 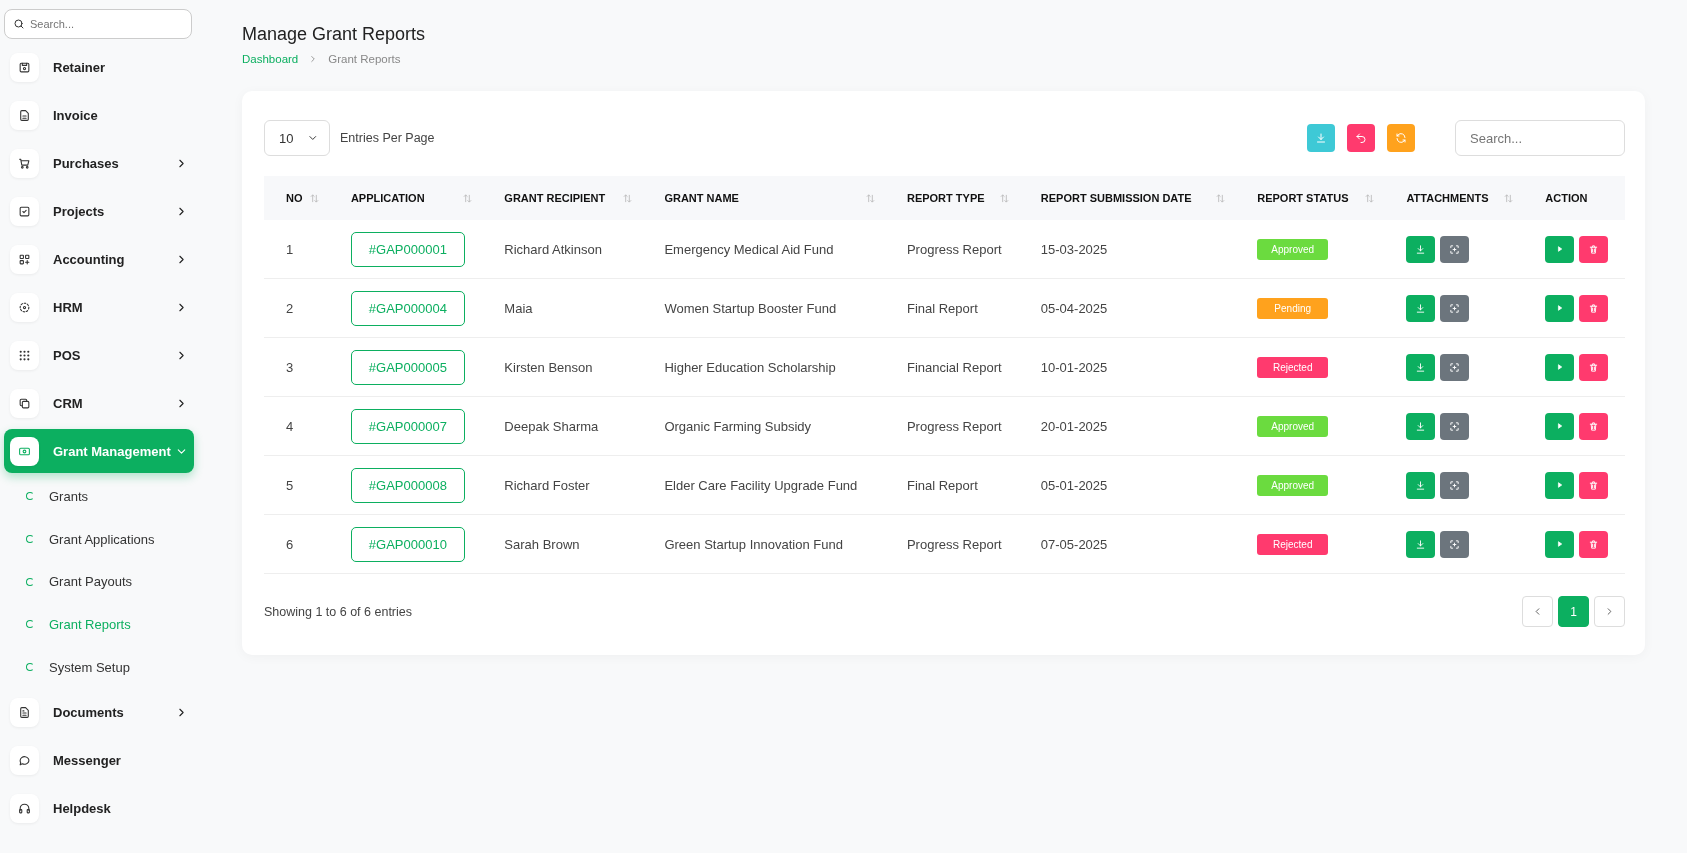 I want to click on table-cell: Higher Education Scholarship, so click(x=763, y=367).